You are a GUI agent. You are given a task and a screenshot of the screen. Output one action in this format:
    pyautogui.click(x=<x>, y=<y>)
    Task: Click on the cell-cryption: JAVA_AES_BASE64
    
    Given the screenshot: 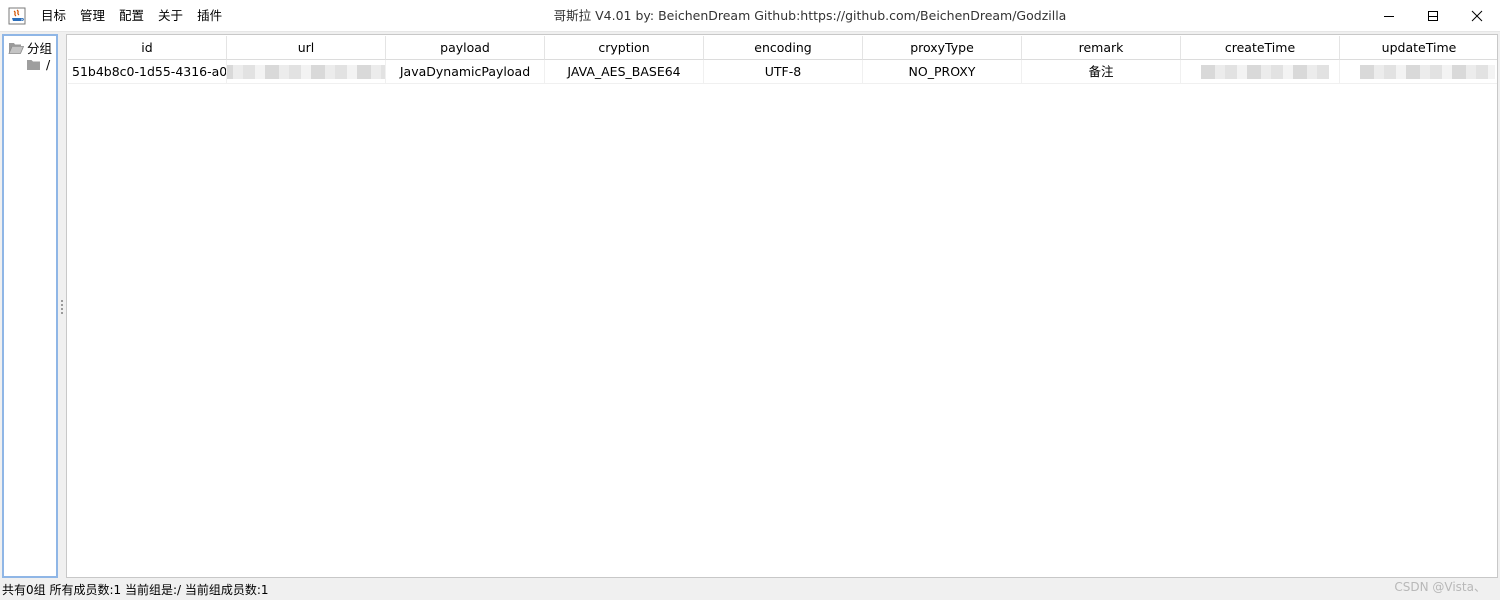 What is the action you would take?
    pyautogui.click(x=624, y=72)
    